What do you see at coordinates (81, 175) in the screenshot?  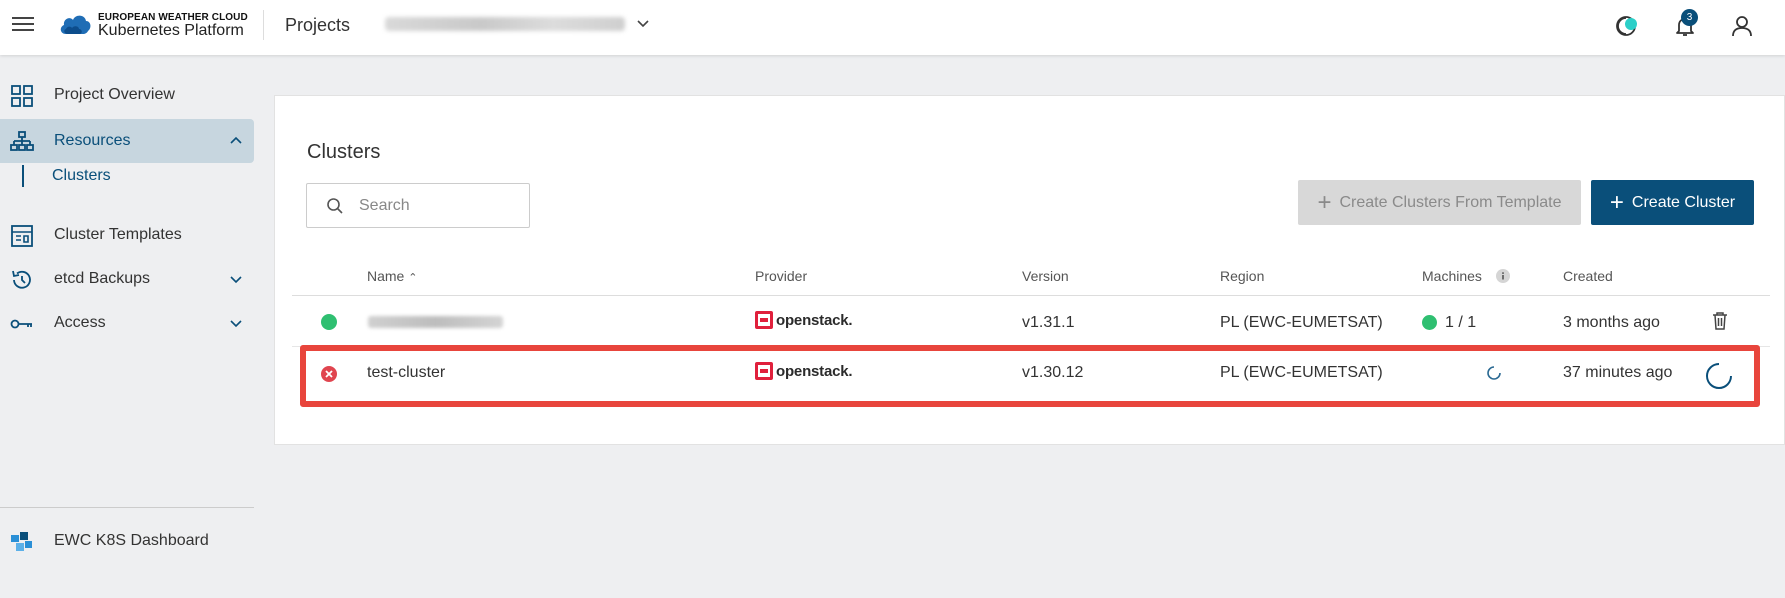 I see `sidebar-item-label: Clusters` at bounding box center [81, 175].